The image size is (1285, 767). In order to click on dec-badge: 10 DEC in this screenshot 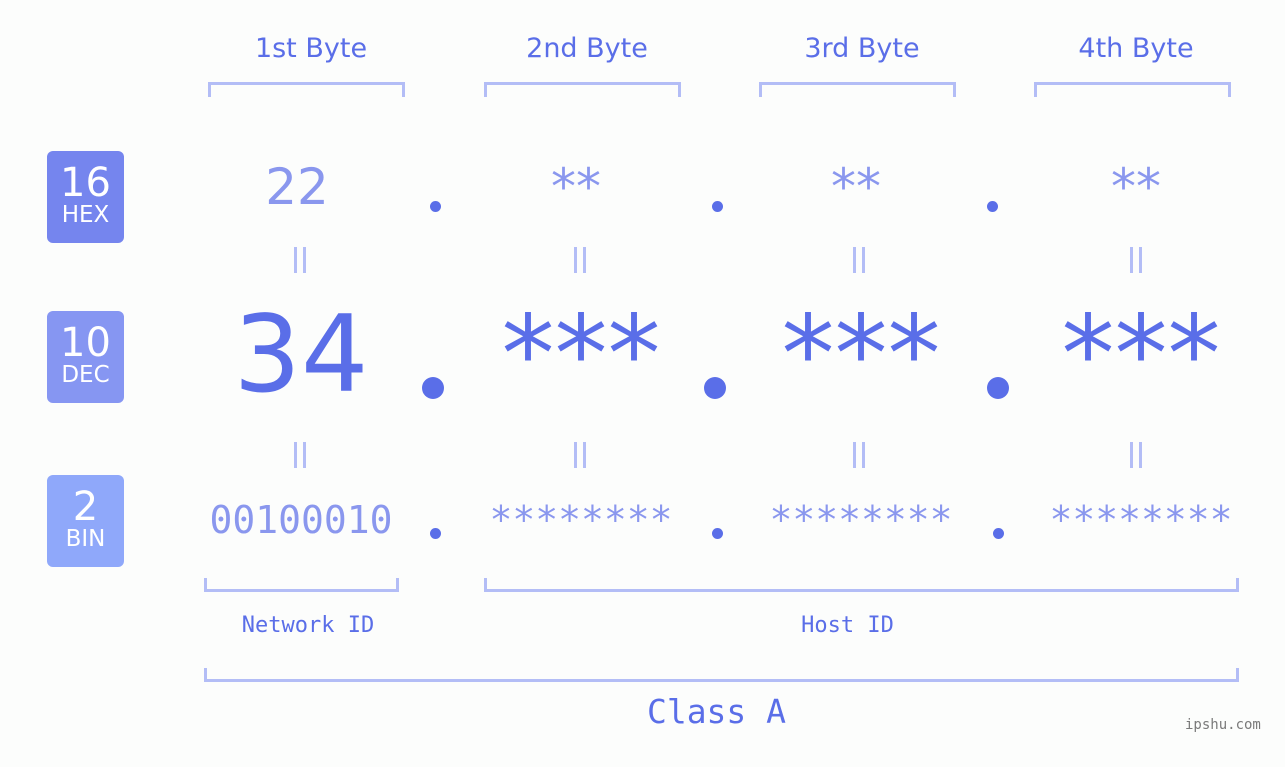, I will do `click(85, 357)`.